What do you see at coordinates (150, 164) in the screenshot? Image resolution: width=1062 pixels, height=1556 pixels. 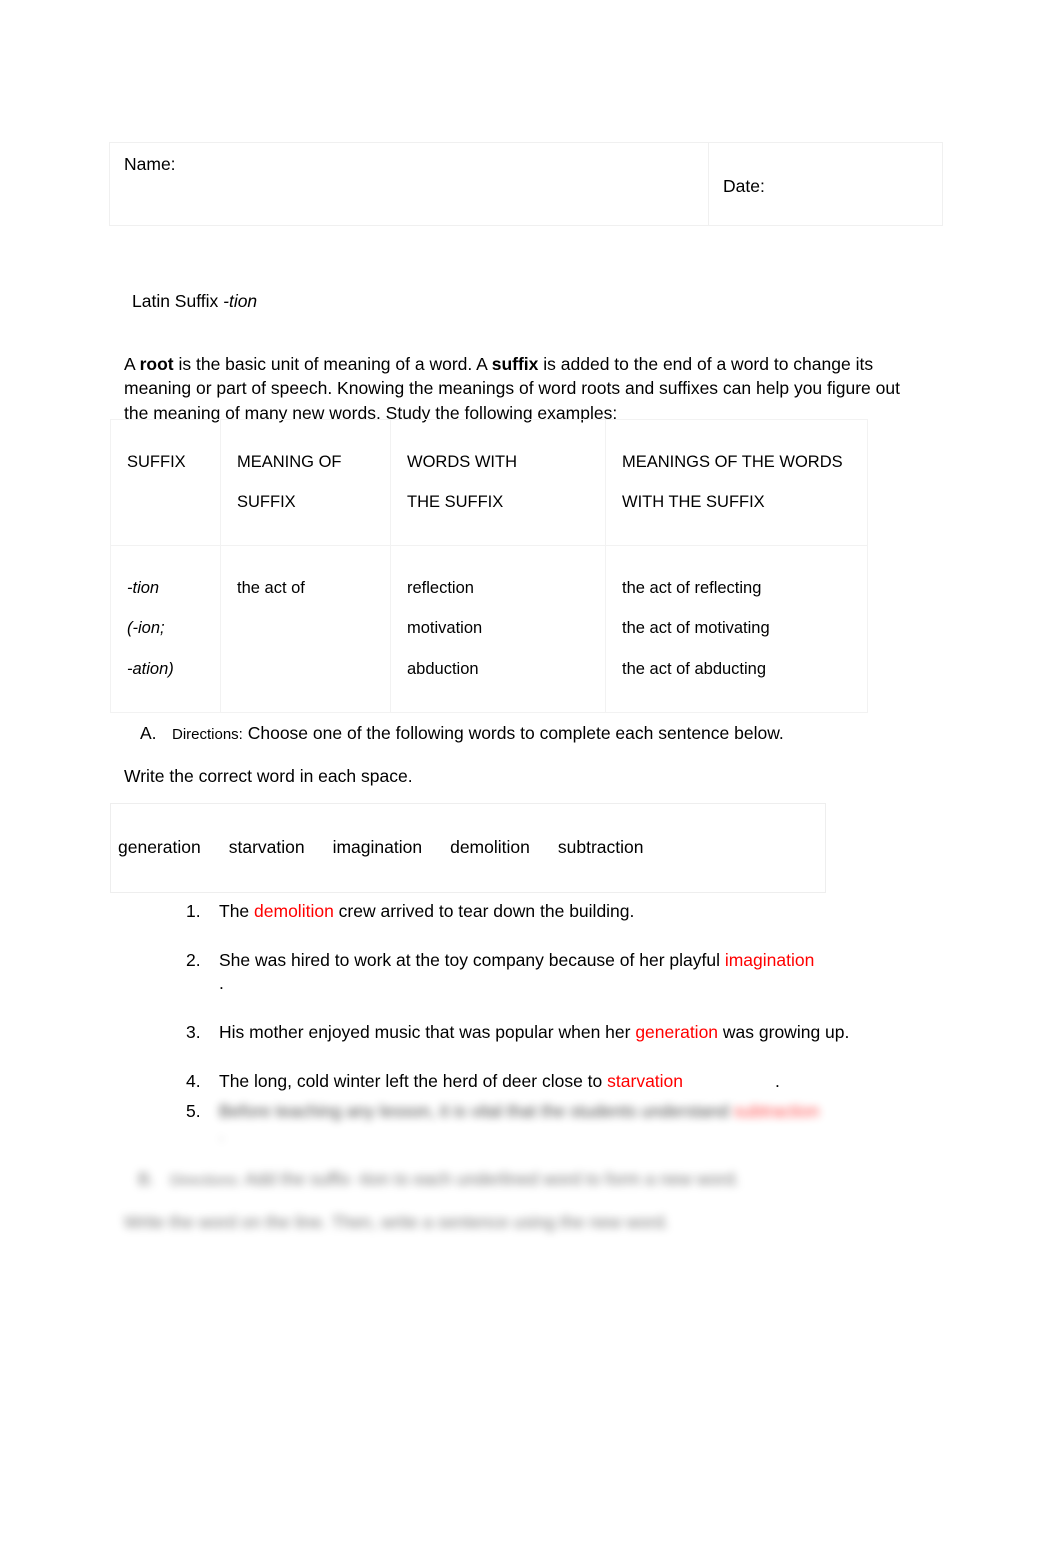 I see `name-label: Name:` at bounding box center [150, 164].